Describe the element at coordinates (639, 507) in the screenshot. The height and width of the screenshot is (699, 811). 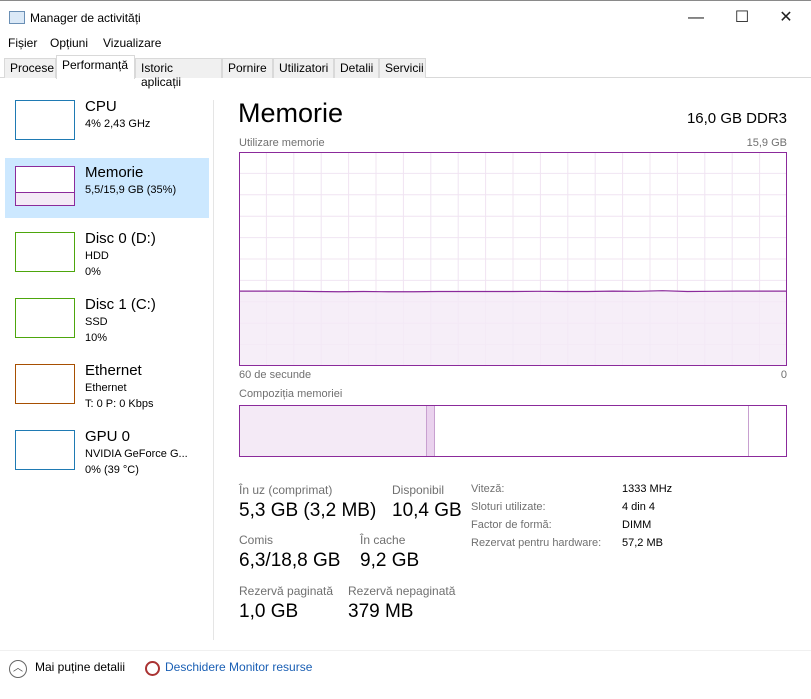
I see `spec-value: 4 din 4` at that location.